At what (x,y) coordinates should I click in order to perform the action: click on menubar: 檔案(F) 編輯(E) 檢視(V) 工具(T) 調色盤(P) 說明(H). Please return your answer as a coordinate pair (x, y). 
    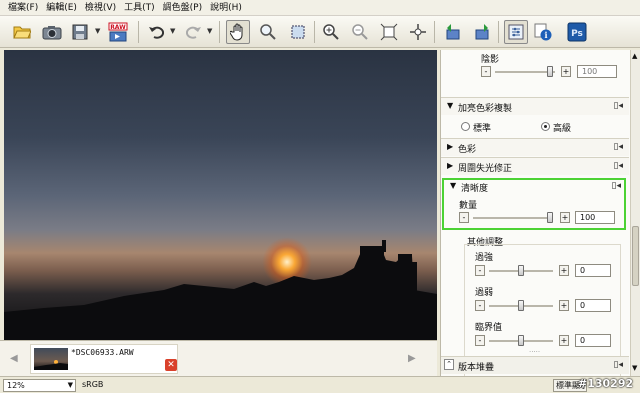
    Looking at the image, I should click on (320, 8).